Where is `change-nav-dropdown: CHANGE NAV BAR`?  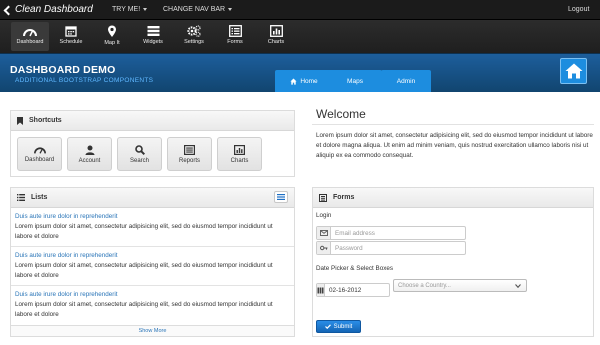 change-nav-dropdown: CHANGE NAV BAR is located at coordinates (198, 9).